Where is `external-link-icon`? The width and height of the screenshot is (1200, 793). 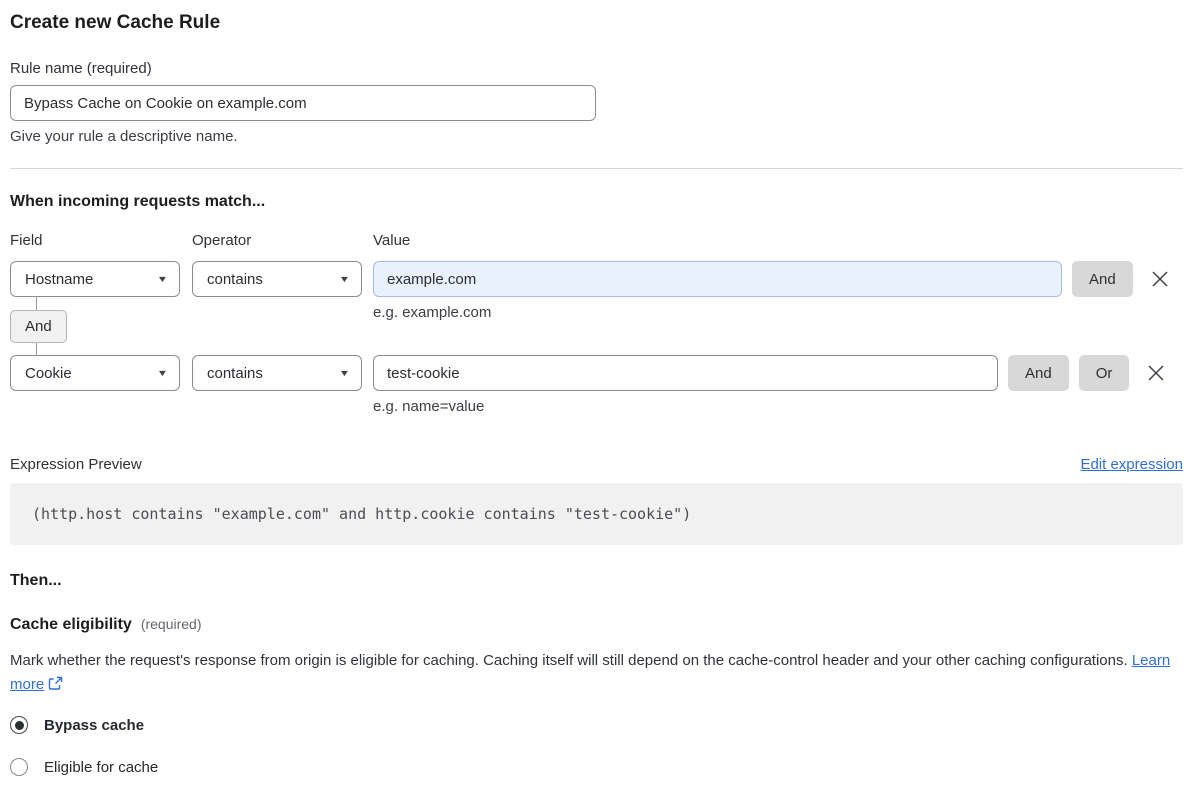
external-link-icon is located at coordinates (55, 683).